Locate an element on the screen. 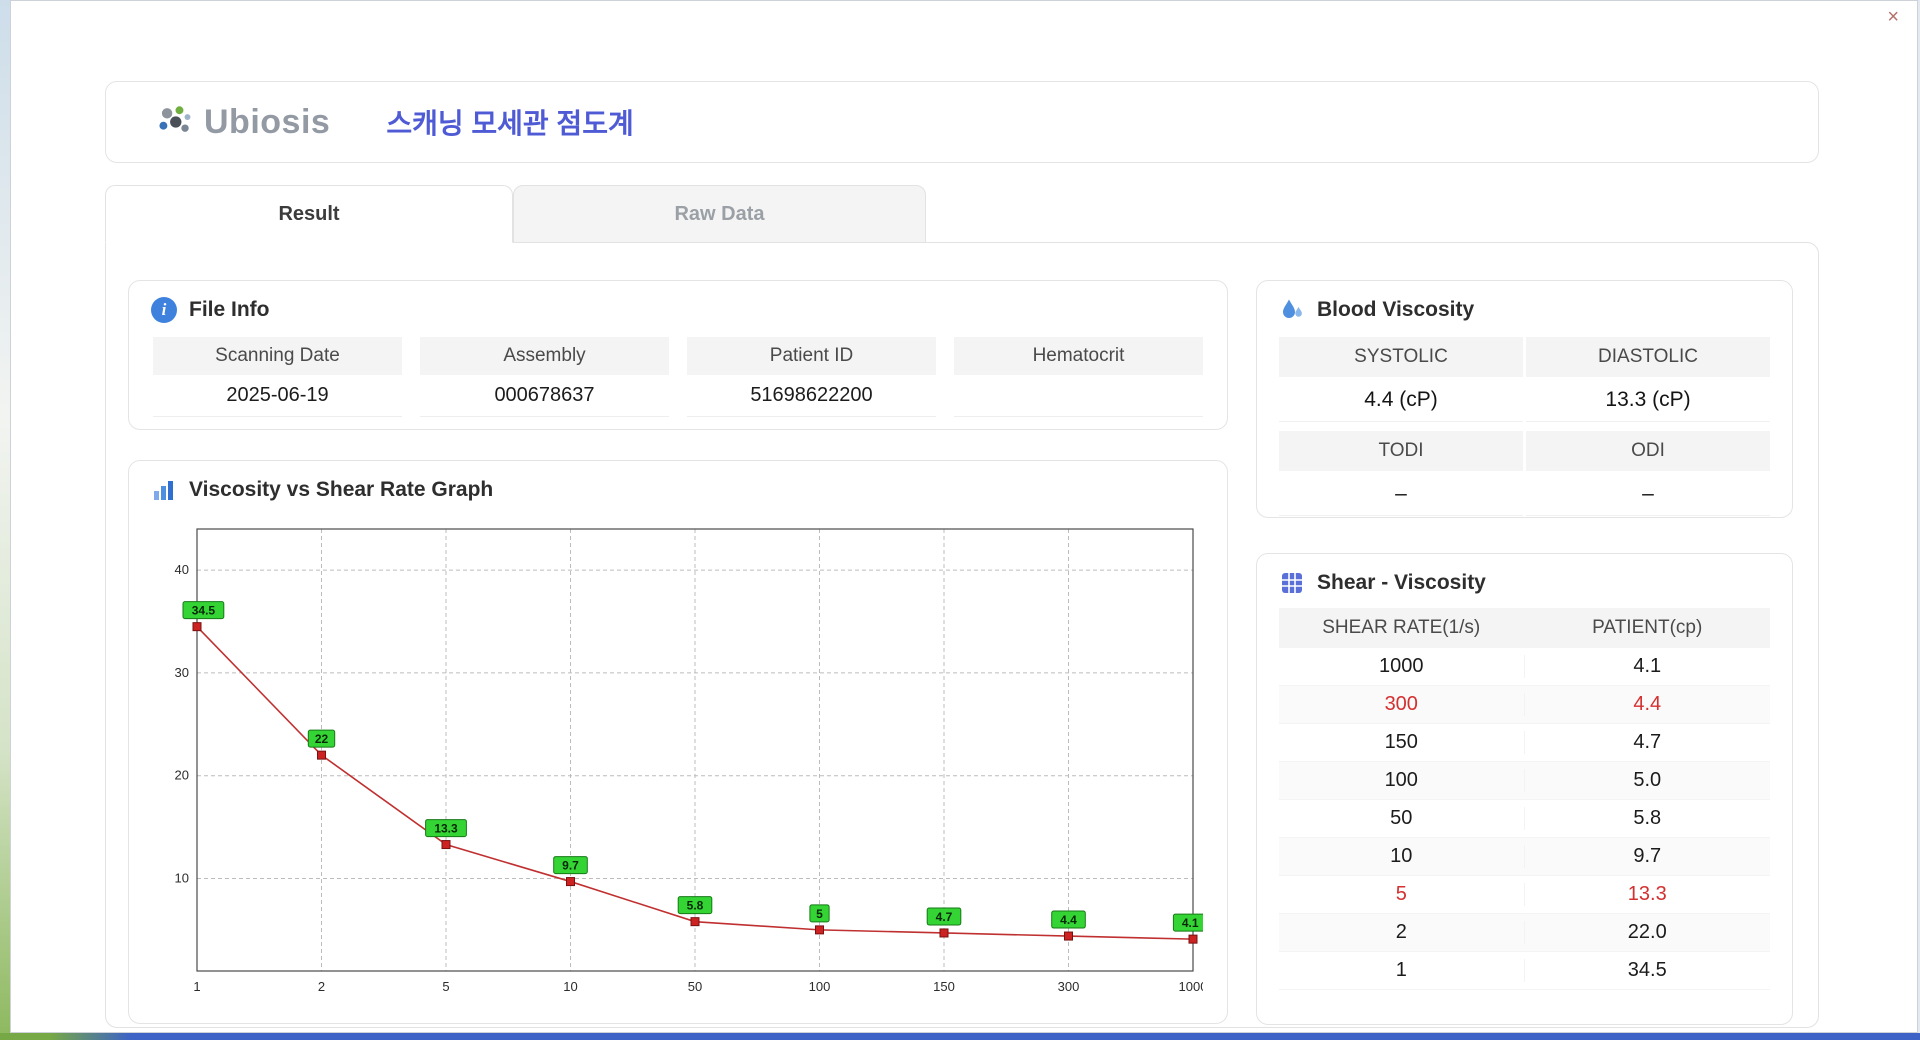  table-row: 50 5.8 is located at coordinates (1524, 819).